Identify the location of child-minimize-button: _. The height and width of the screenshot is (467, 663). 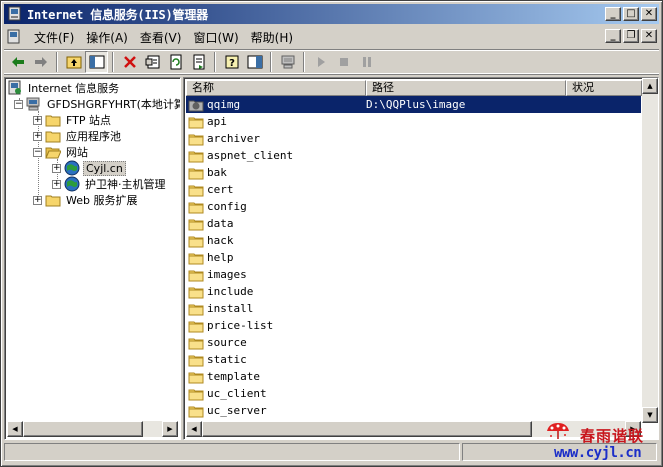
(613, 36).